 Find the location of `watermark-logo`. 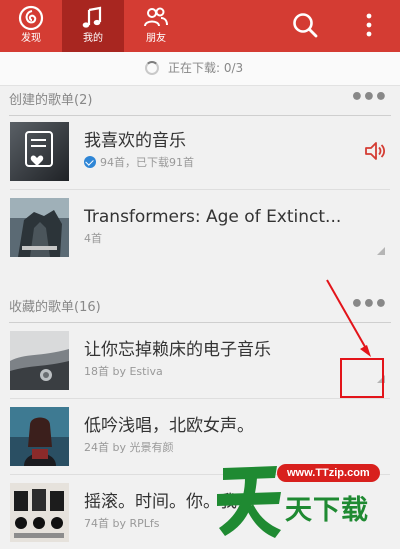

watermark-logo is located at coordinates (249, 502).